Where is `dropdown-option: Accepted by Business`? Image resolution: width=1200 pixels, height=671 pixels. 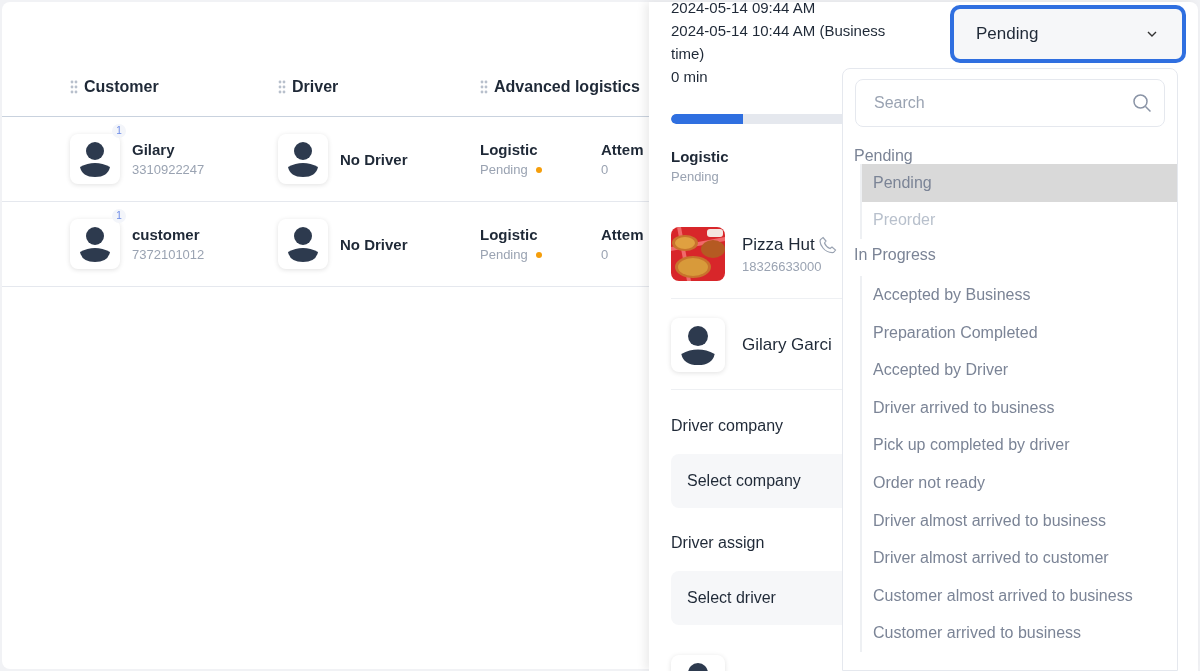
dropdown-option: Accepted by Business is located at coordinates (1019, 295).